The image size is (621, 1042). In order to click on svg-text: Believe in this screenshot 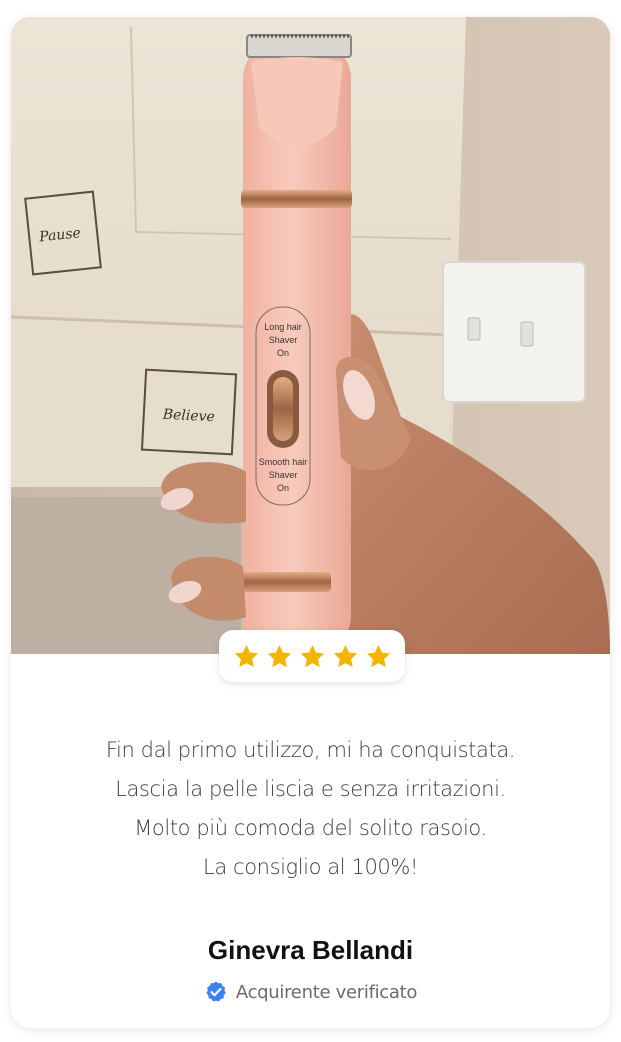, I will do `click(188, 416)`.